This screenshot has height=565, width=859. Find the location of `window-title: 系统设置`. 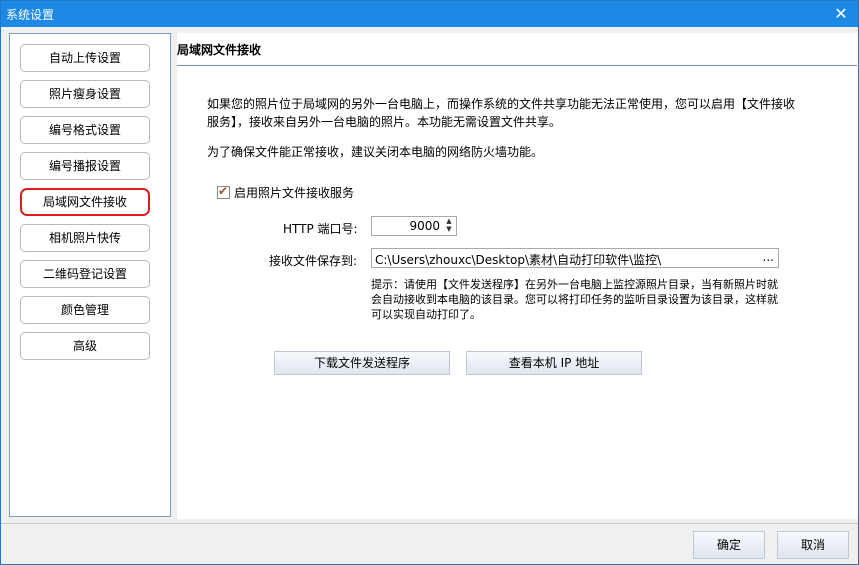

window-title: 系统设置 is located at coordinates (30, 15).